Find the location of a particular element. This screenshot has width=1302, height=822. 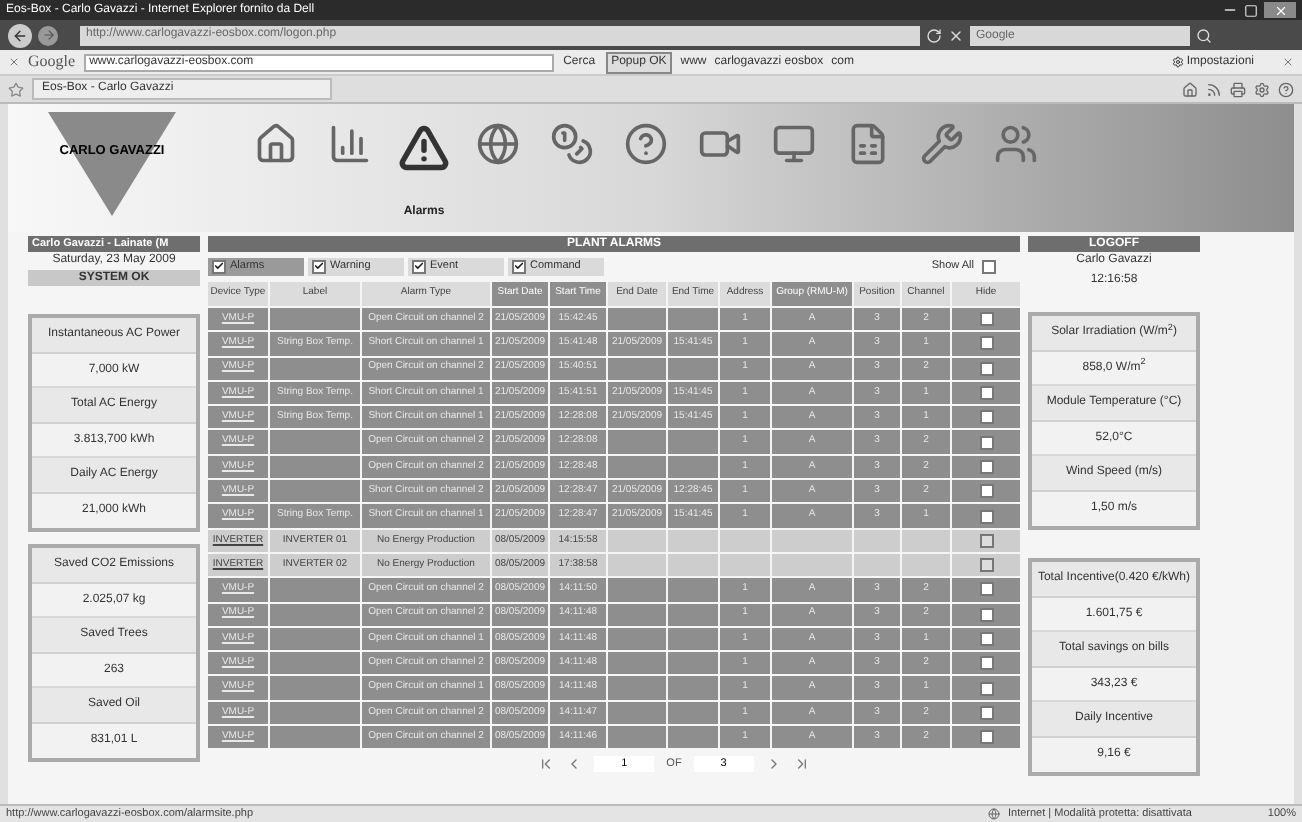

maximize-icon is located at coordinates (1251, 10).